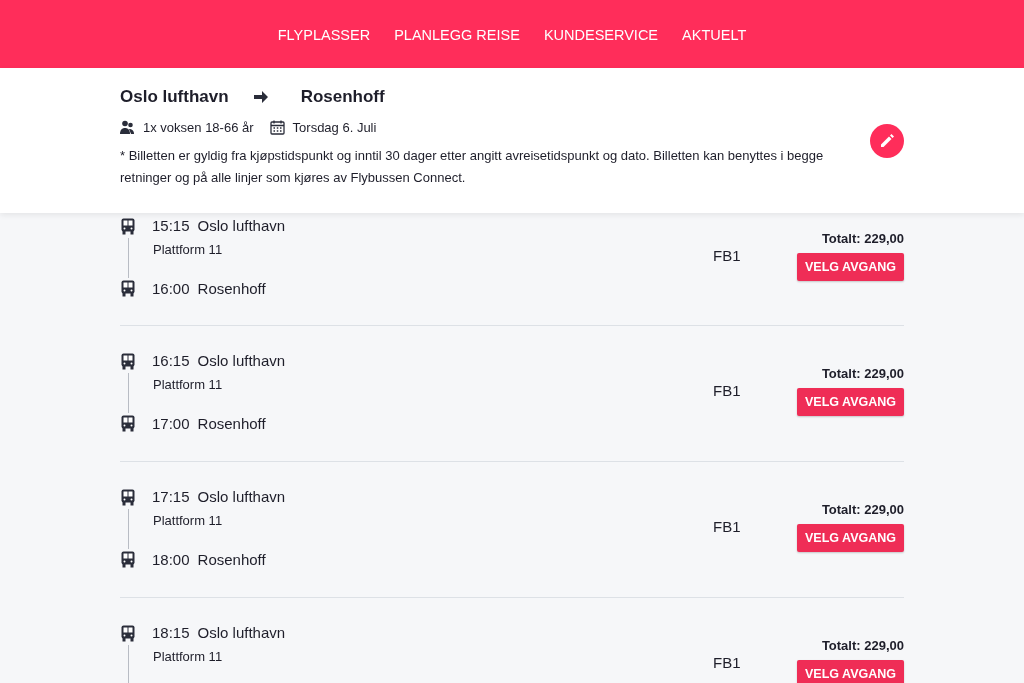 This screenshot has height=683, width=1024. Describe the element at coordinates (334, 127) in the screenshot. I see `date-text: Torsdag 6. Juli` at that location.